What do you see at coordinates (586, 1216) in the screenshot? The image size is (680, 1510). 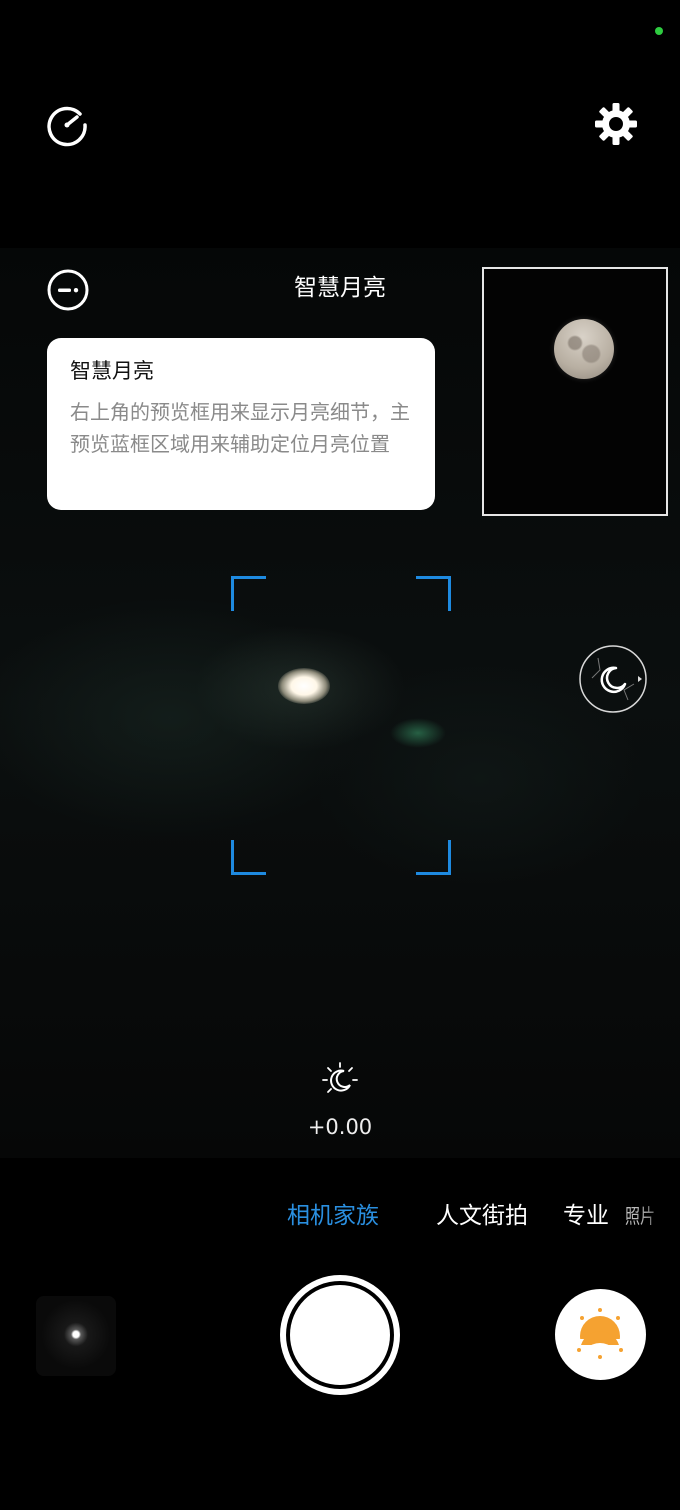 I see `mode-pro: 专业` at bounding box center [586, 1216].